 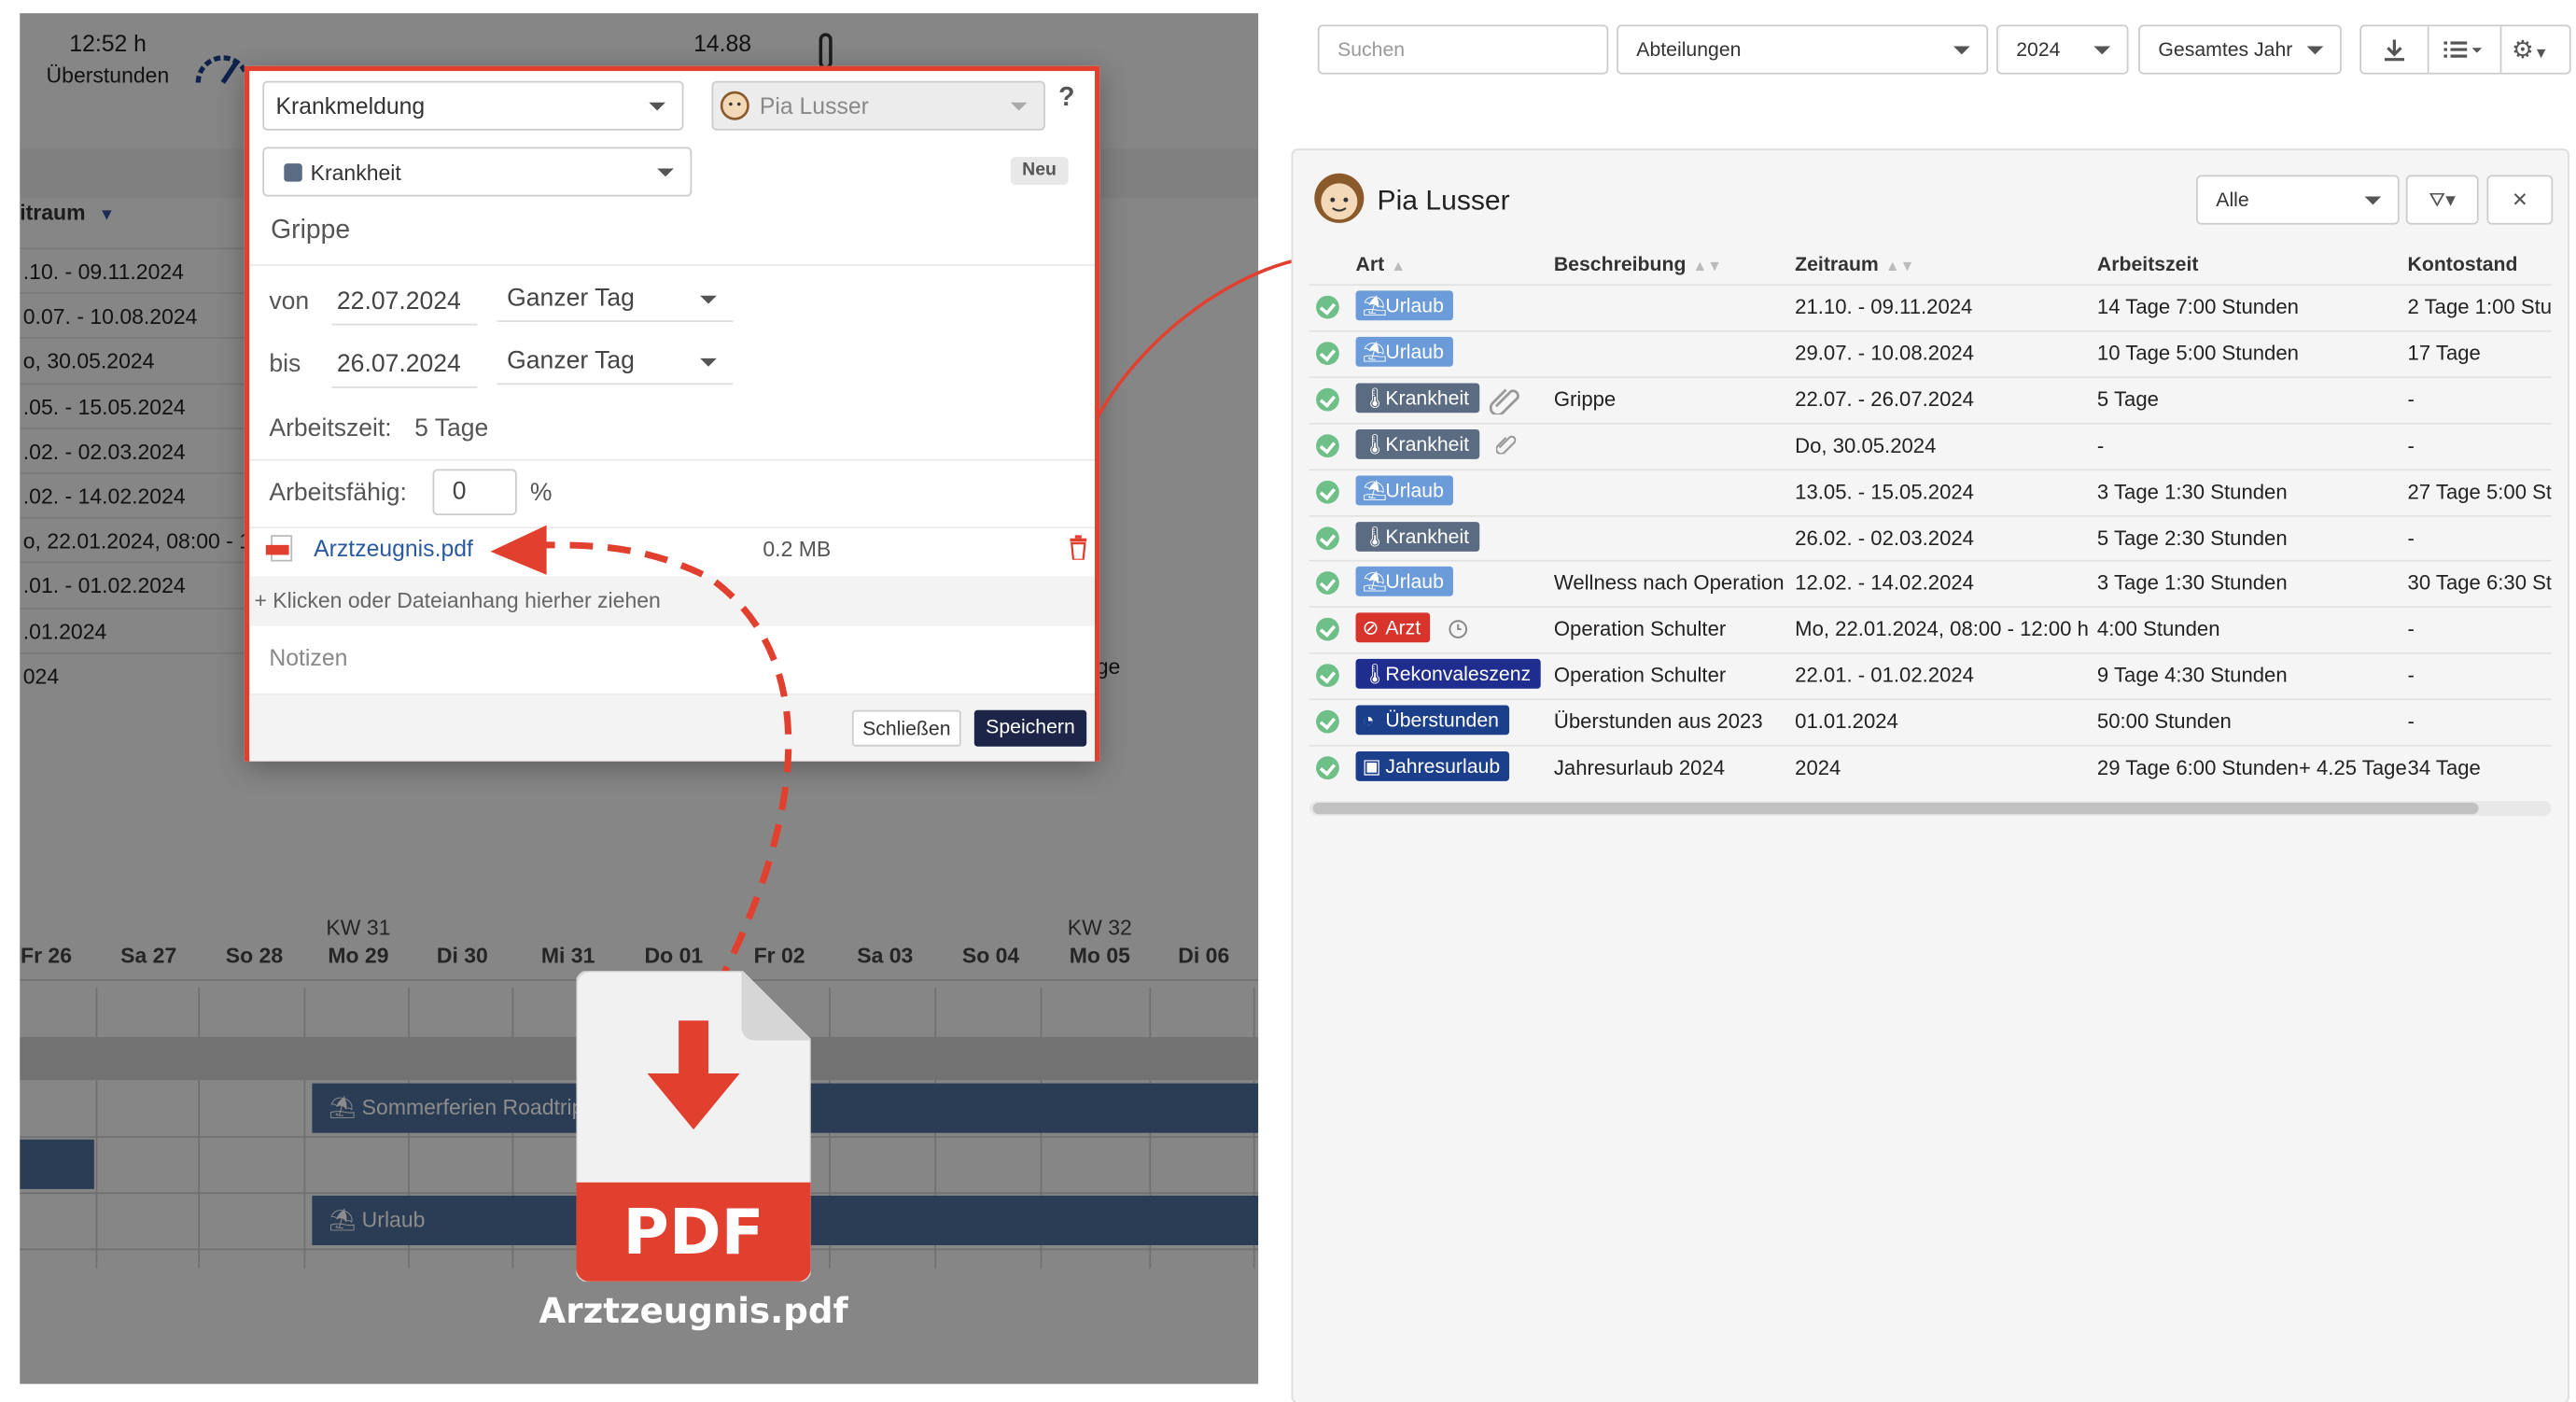 I want to click on period-cell: Mo, 22.01.2024, 08:00 - 12:00 h, so click(x=1942, y=630).